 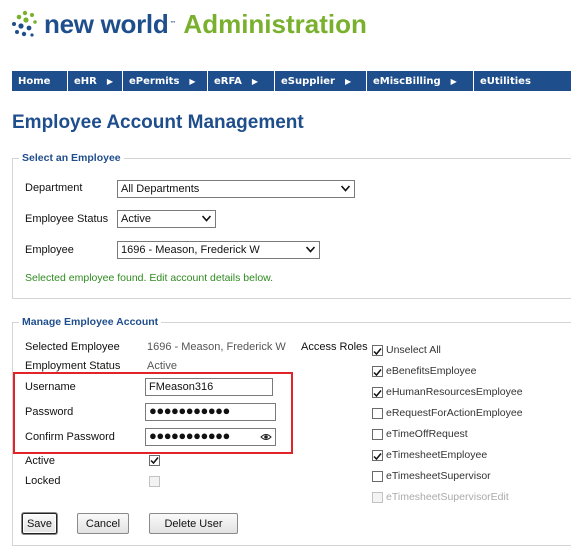 I want to click on role-label: eBenefitsEmployee, so click(x=431, y=371).